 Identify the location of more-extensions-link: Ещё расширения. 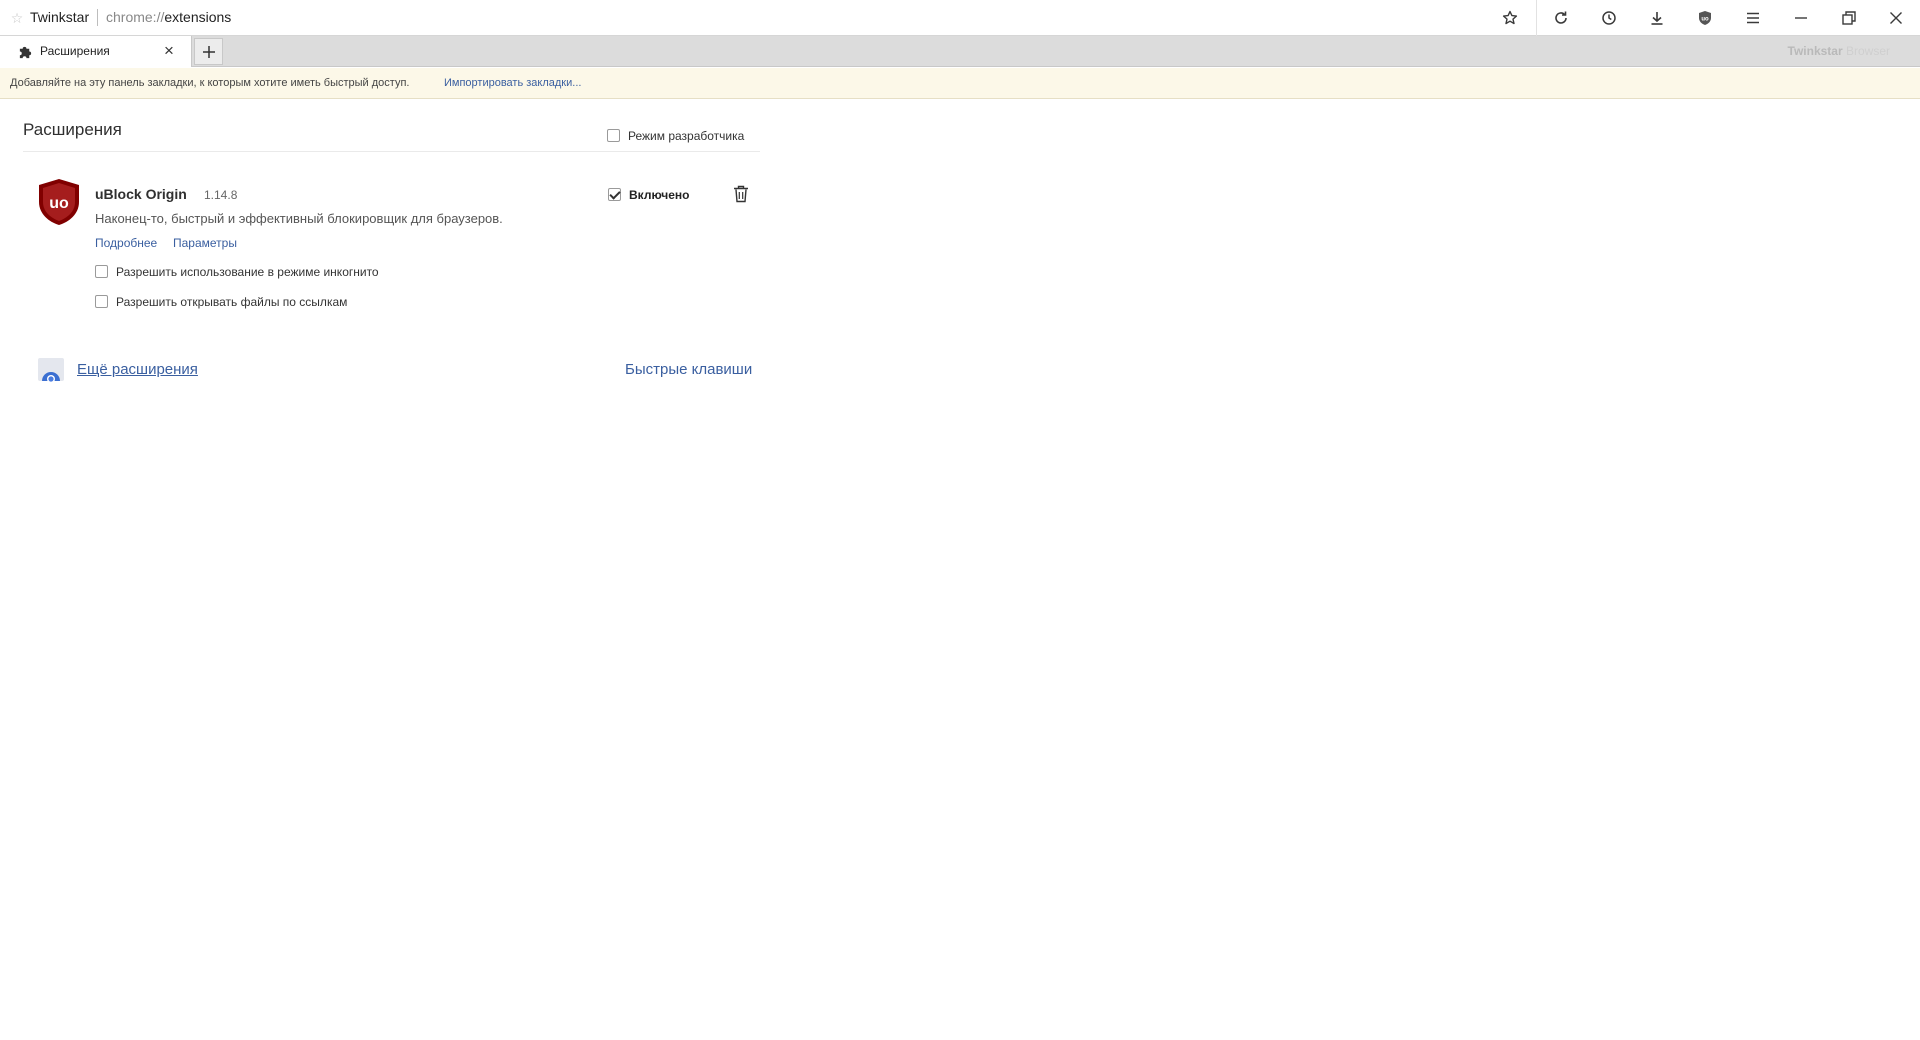
(137, 369).